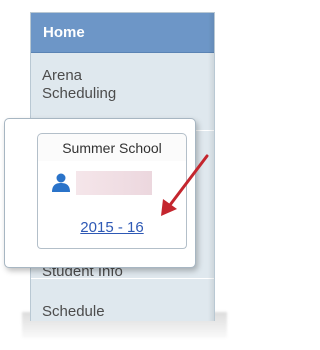  I want to click on annotation-arrow, so click(185, 185).